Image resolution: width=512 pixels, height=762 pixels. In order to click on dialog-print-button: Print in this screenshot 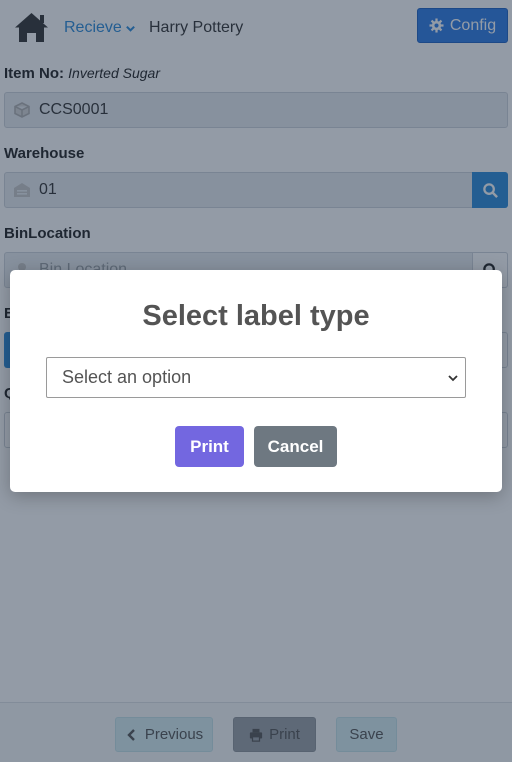, I will do `click(209, 446)`.